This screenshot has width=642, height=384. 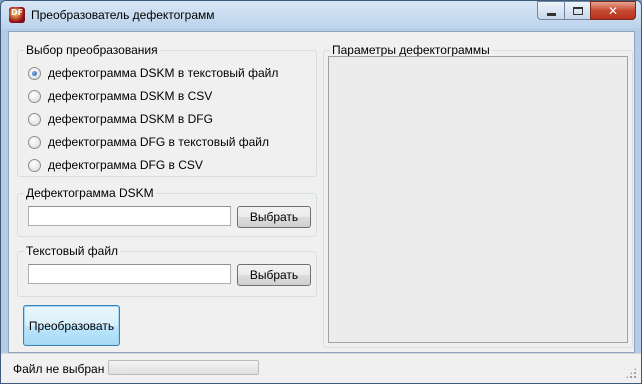 What do you see at coordinates (17, 15) in the screenshot?
I see `app-icon: DF` at bounding box center [17, 15].